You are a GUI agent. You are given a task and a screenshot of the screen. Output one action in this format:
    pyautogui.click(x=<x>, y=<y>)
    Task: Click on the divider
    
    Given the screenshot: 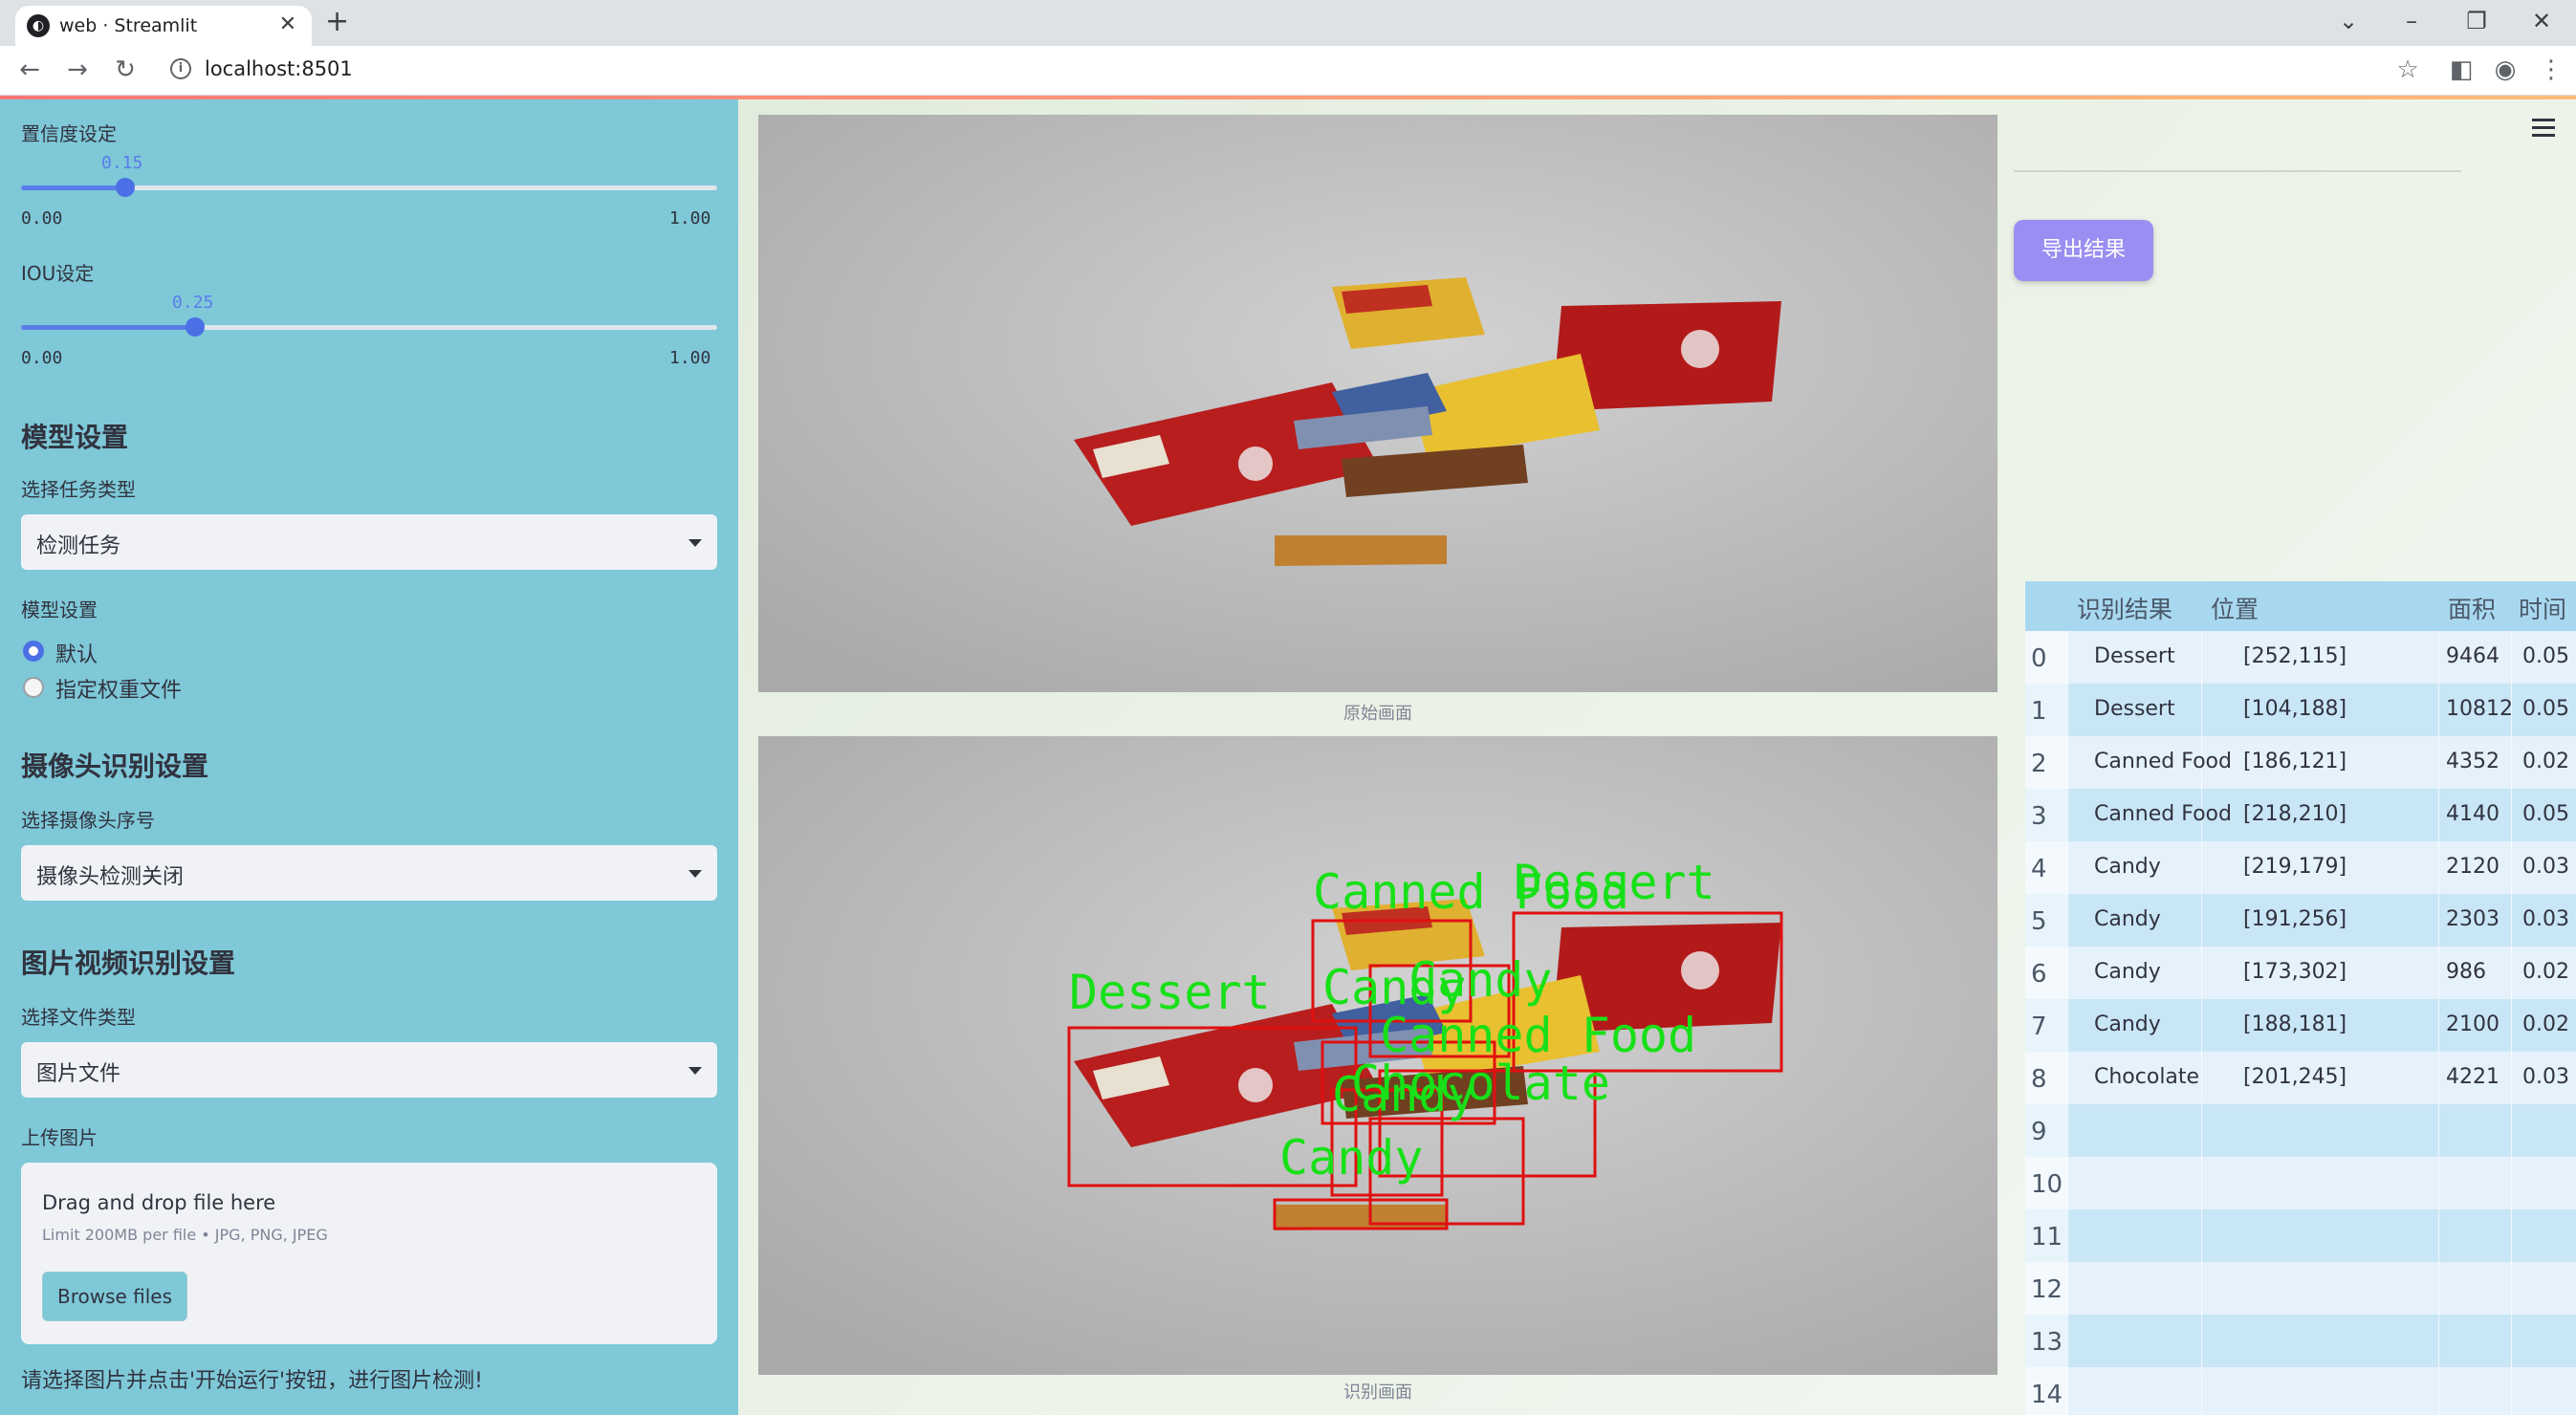 What is the action you would take?
    pyautogui.click(x=2237, y=171)
    